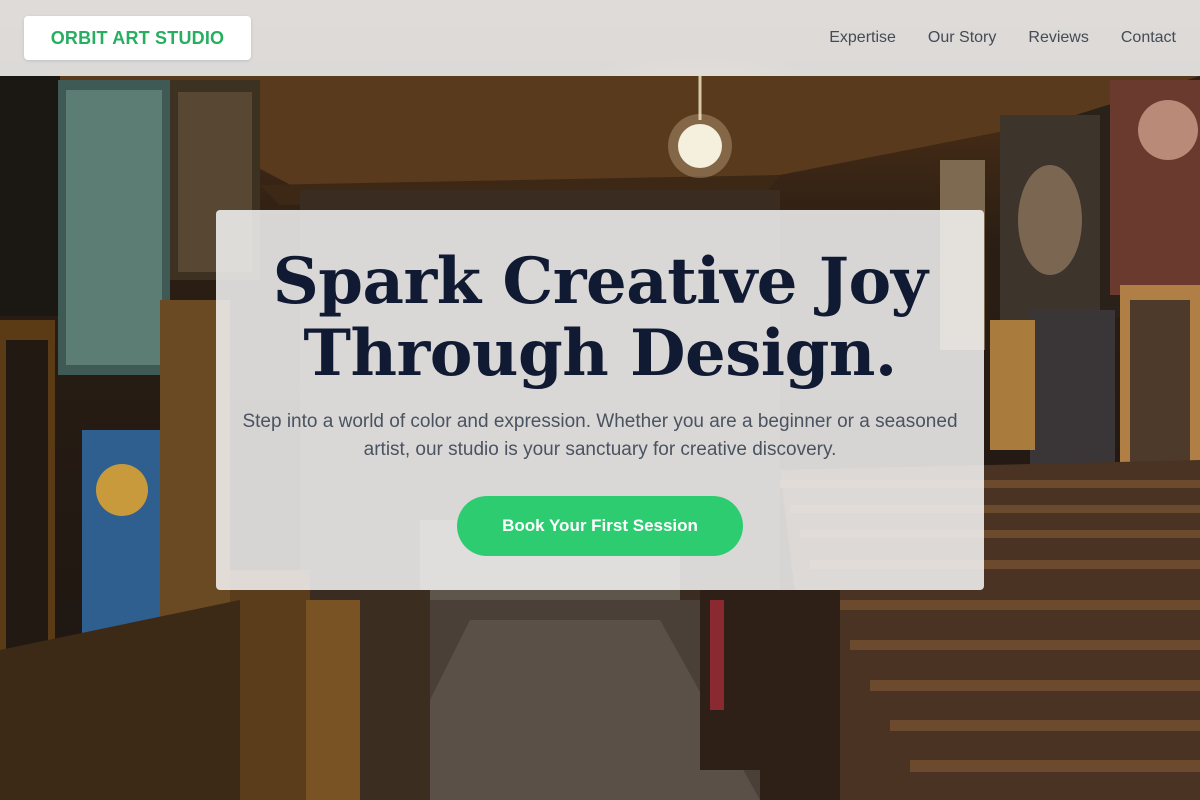 The height and width of the screenshot is (800, 1200). What do you see at coordinates (862, 38) in the screenshot?
I see `nav-link-expertise: Expertise` at bounding box center [862, 38].